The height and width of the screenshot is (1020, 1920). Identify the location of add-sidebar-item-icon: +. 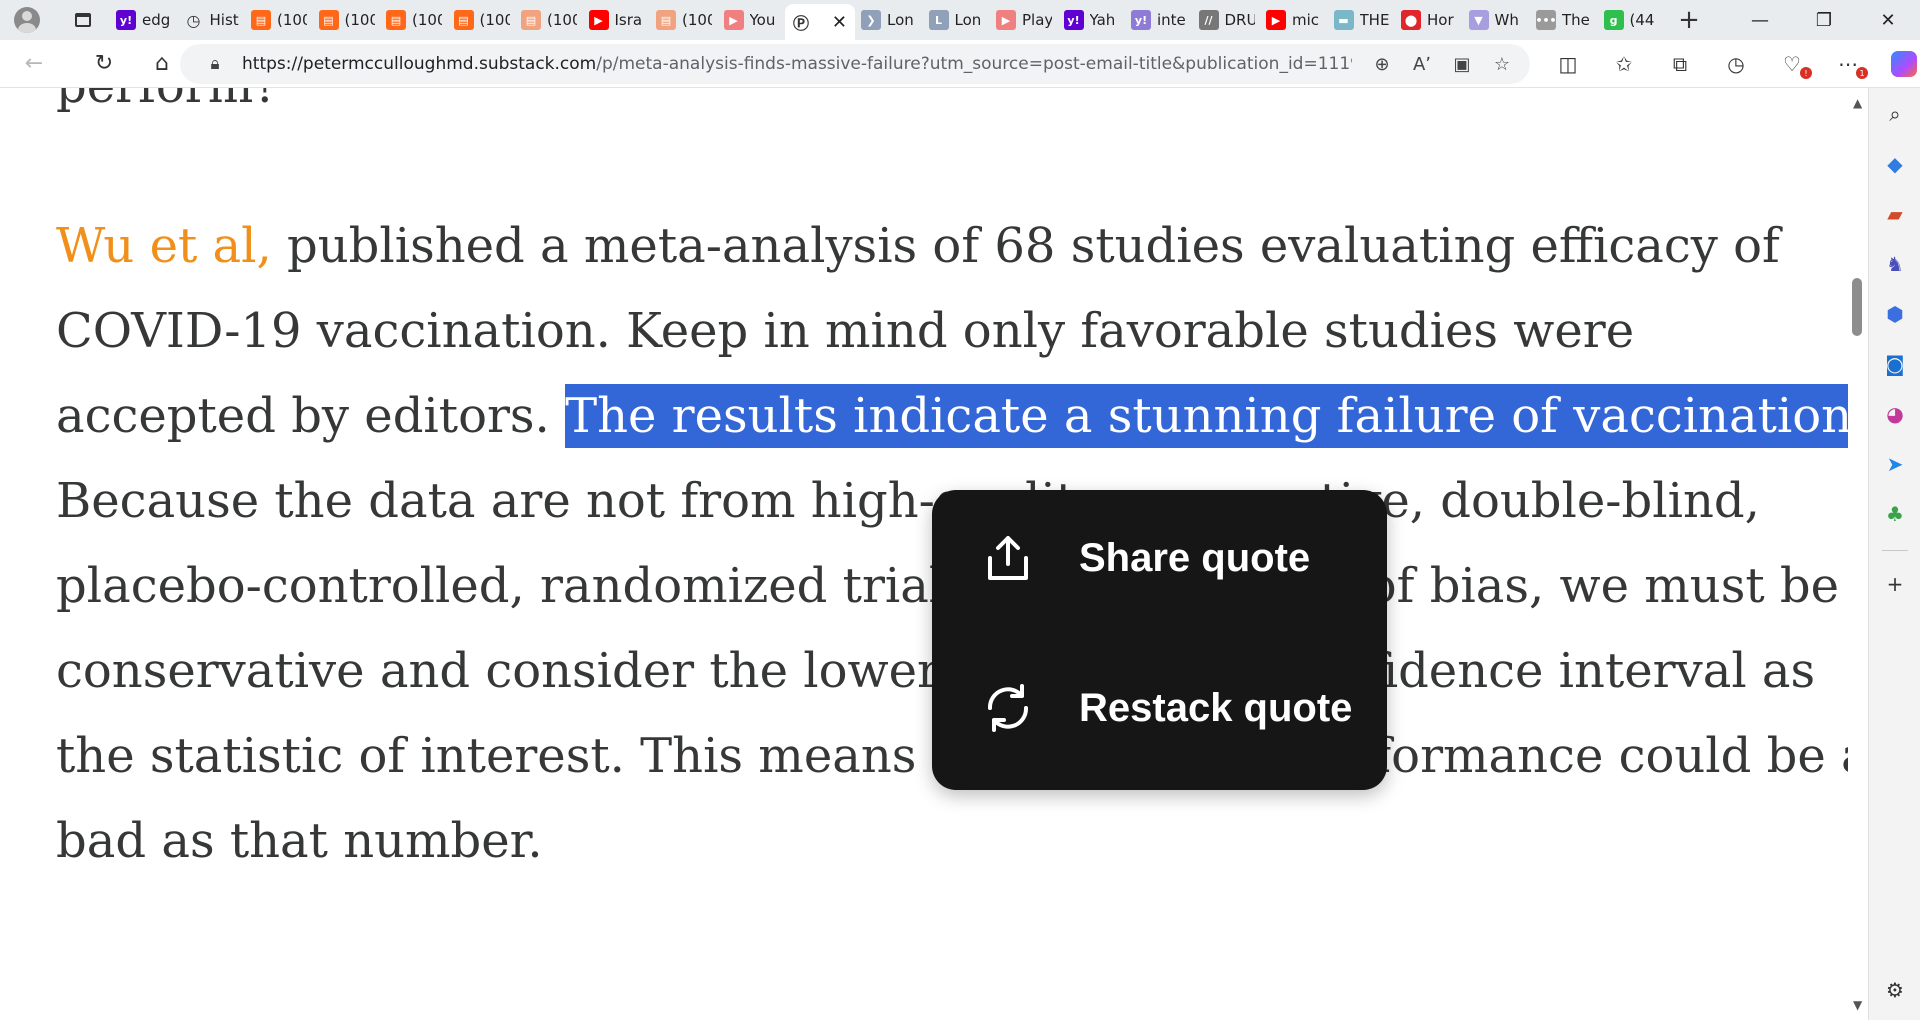
(1895, 584).